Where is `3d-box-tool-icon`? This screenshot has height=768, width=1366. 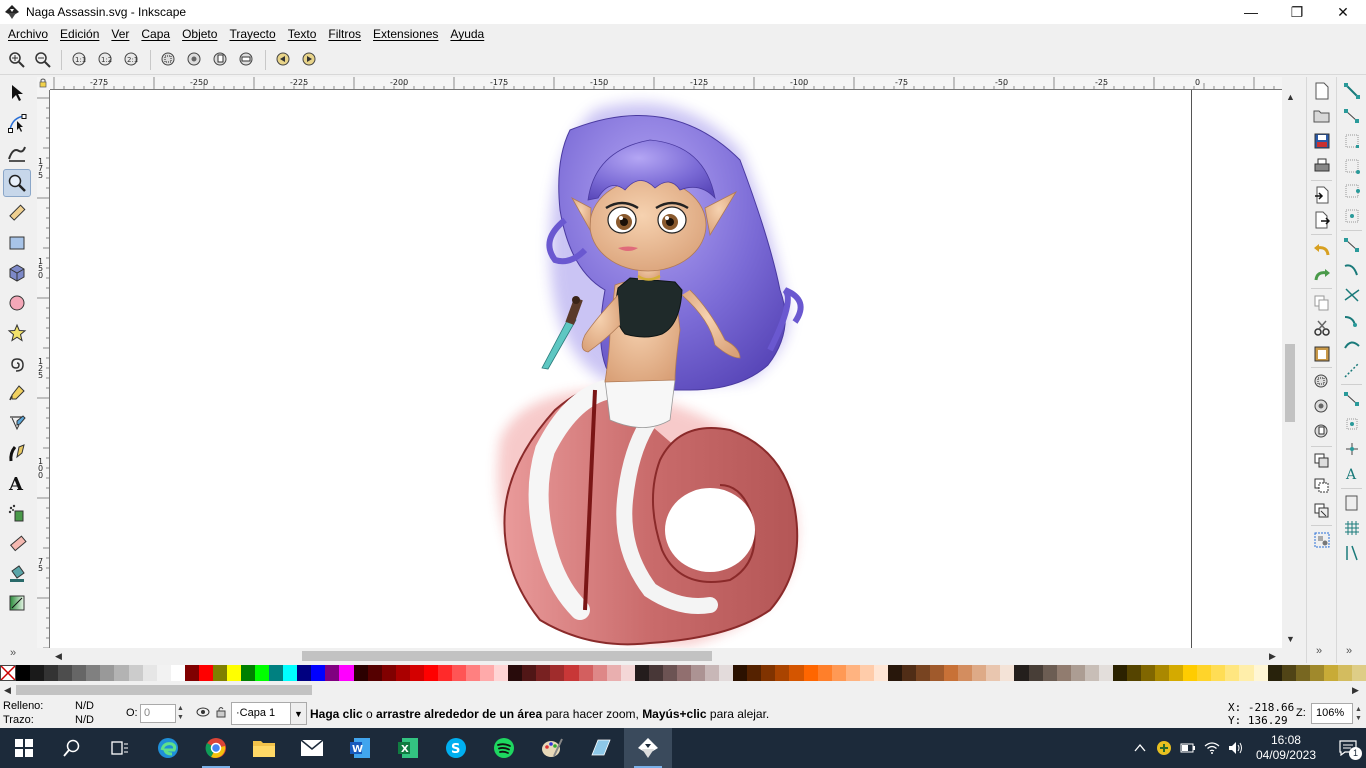
3d-box-tool-icon is located at coordinates (17, 273).